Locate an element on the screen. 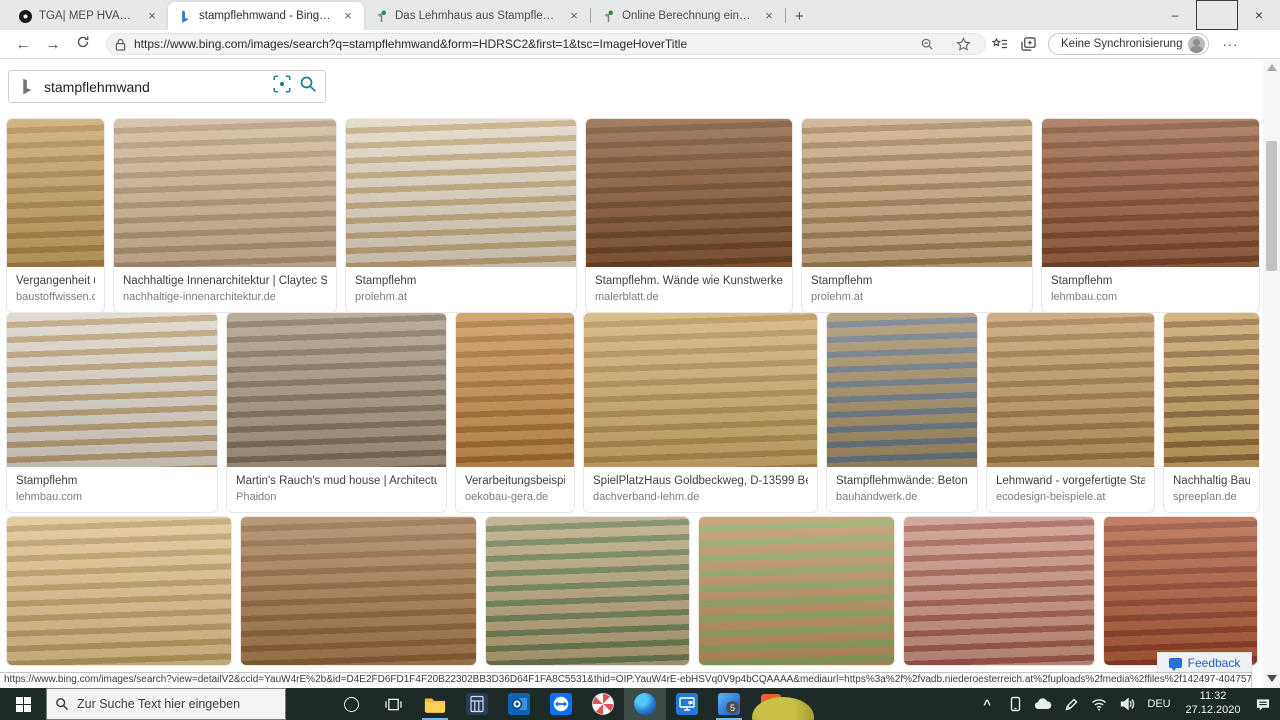 The height and width of the screenshot is (720, 1280). visual-search-icon is located at coordinates (282, 86).